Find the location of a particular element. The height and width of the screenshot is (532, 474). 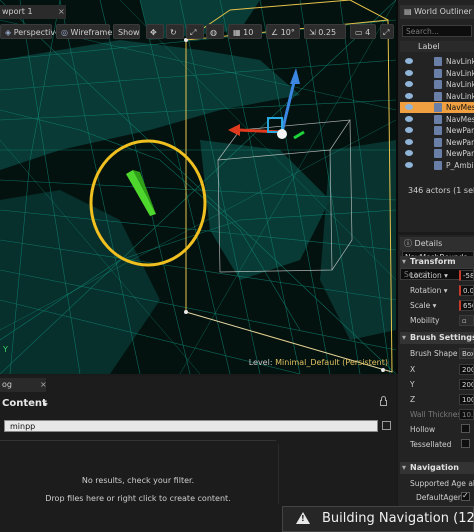

level-name: Minimal_Default (Persistent) is located at coordinates (331, 362).